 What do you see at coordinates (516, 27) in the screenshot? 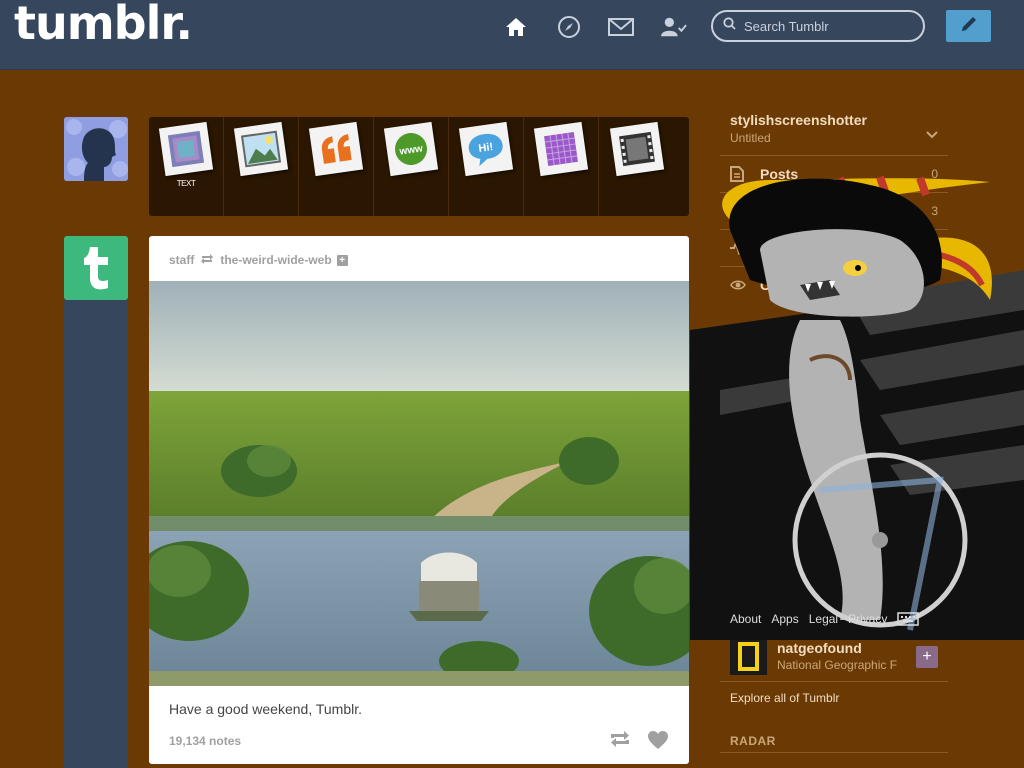
I see `home-icon` at bounding box center [516, 27].